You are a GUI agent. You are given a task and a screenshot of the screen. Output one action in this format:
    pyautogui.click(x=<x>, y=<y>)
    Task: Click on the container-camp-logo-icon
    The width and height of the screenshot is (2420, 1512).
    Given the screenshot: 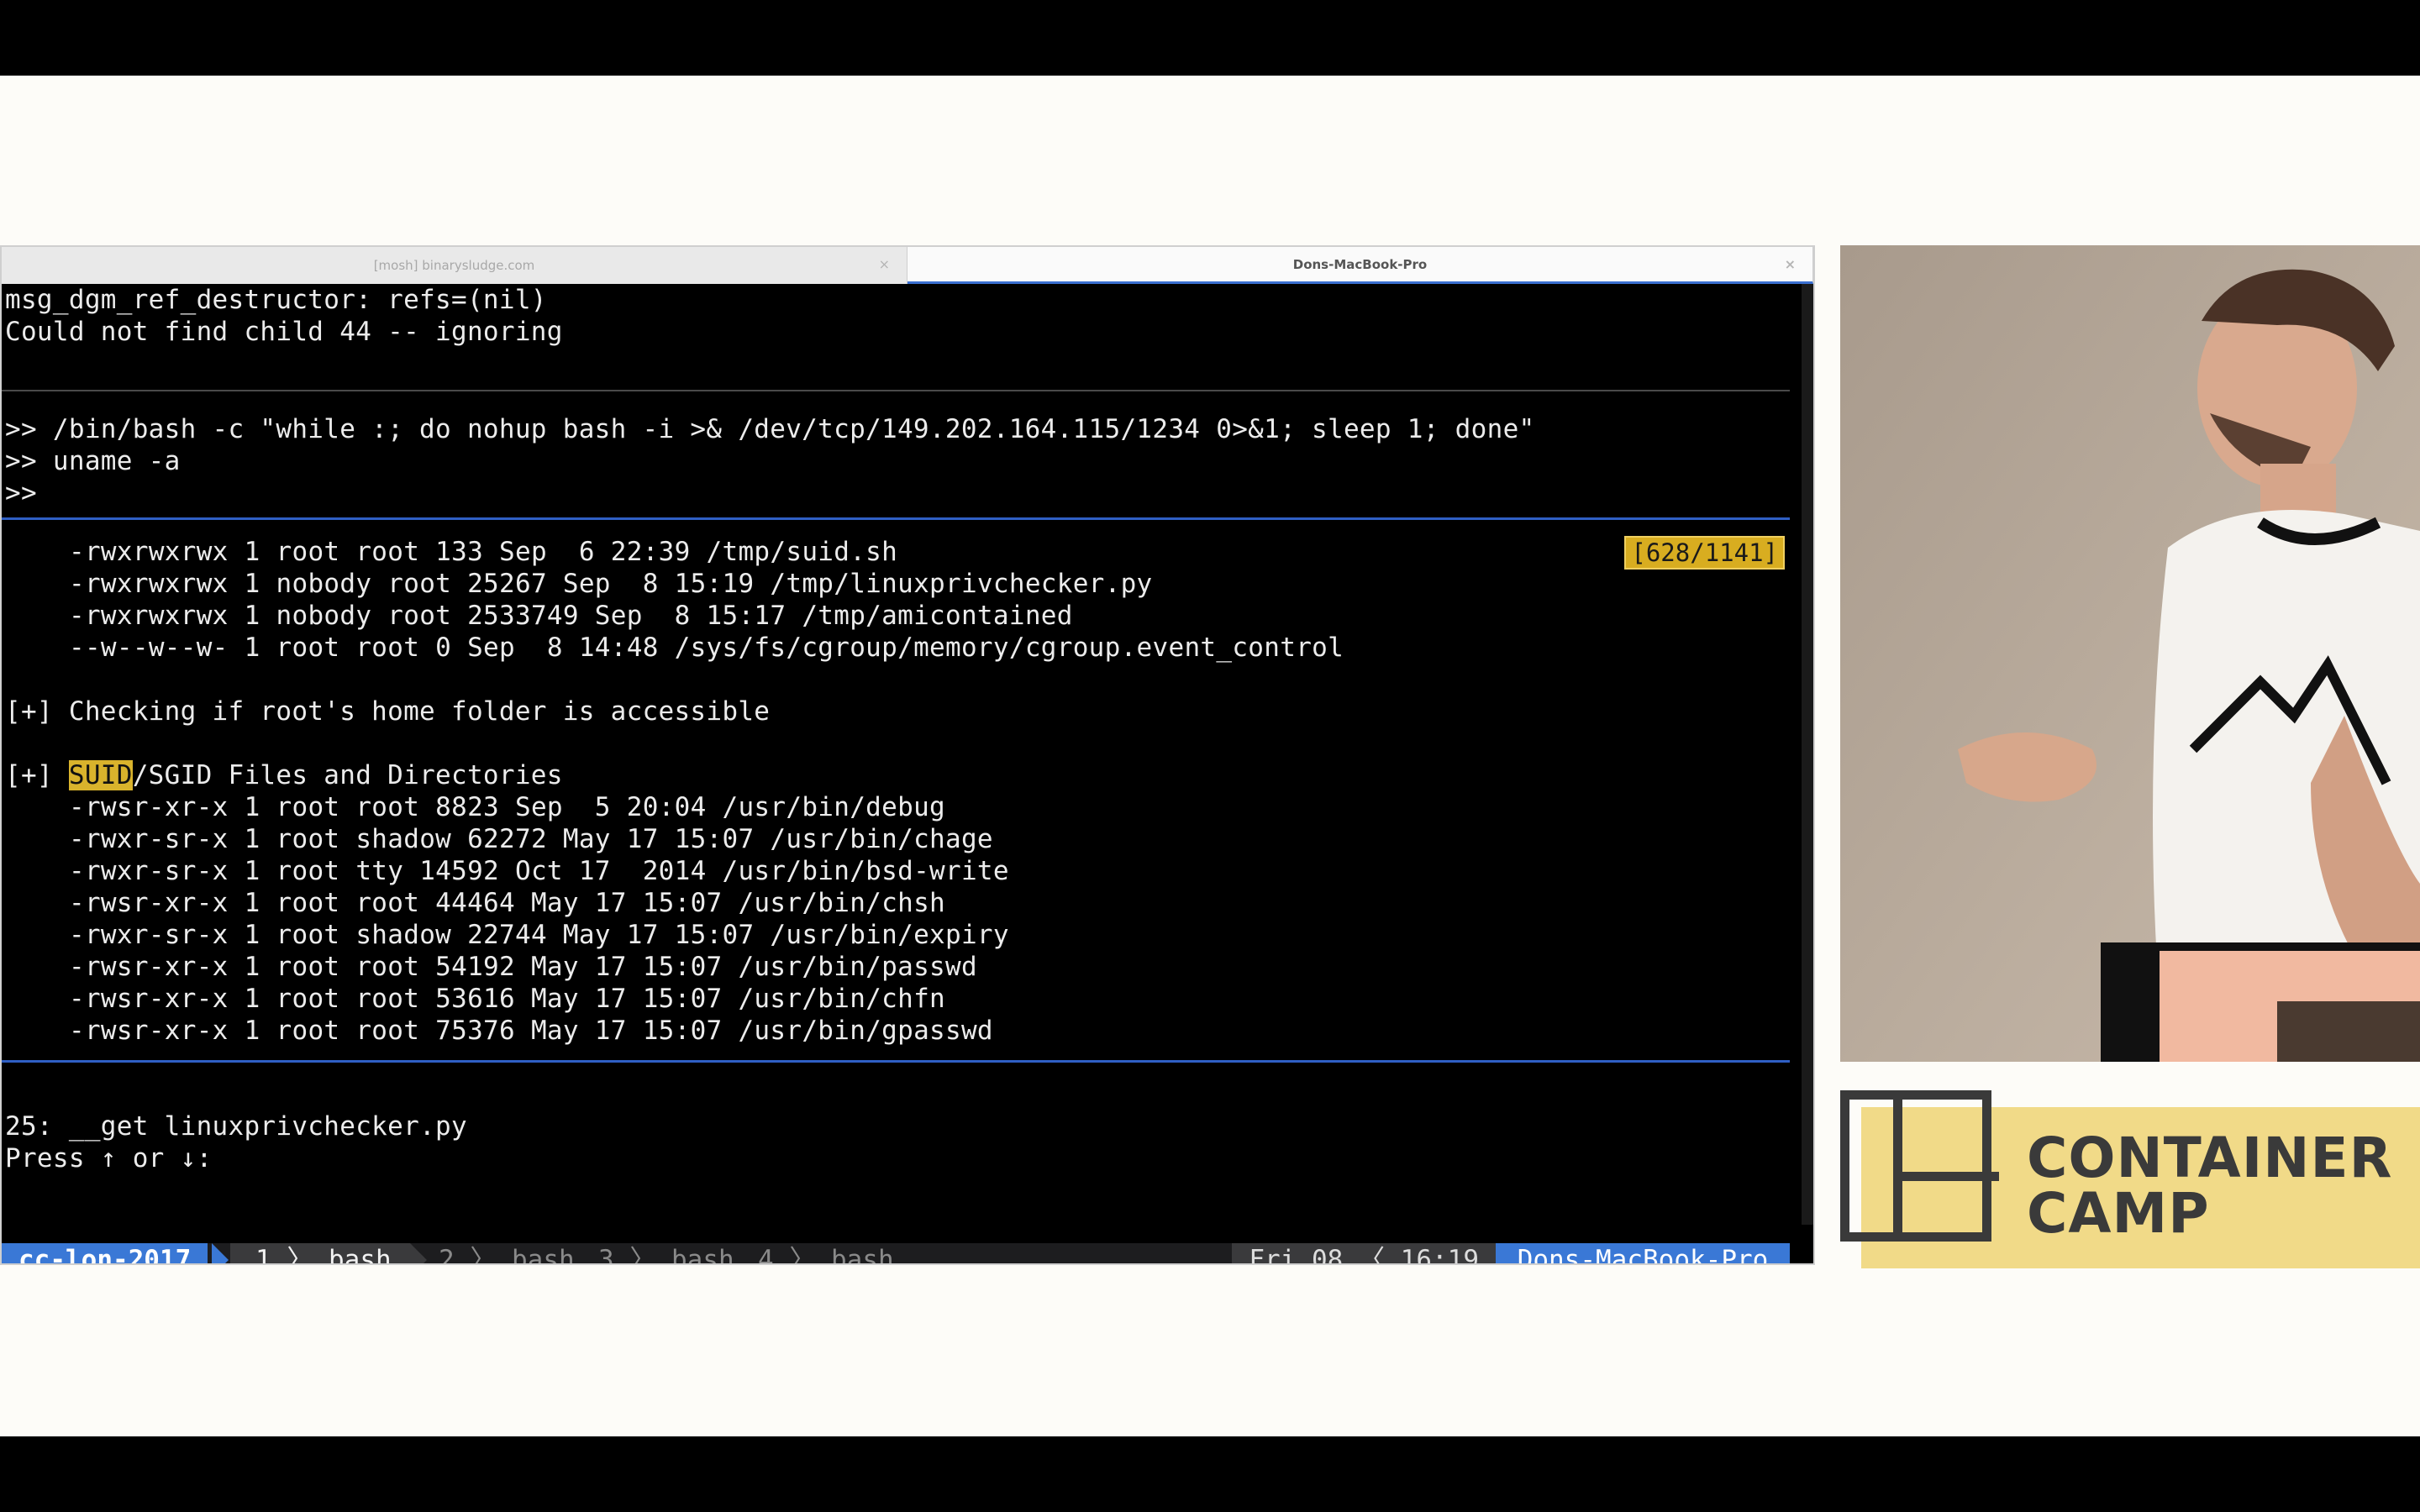 What is the action you would take?
    pyautogui.click(x=1920, y=1166)
    